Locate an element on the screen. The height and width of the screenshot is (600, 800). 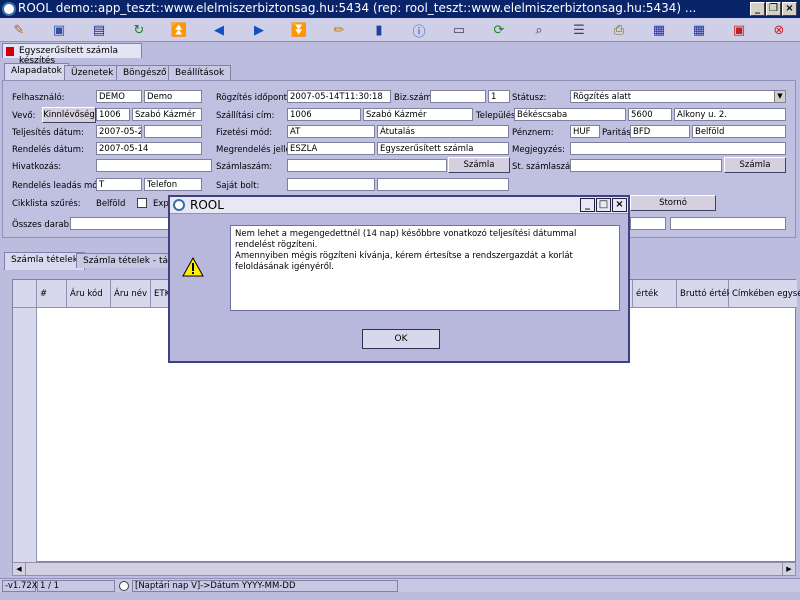
grid-header-cimkeben-egysegar: Címkében egységá is located at coordinates (764, 294).